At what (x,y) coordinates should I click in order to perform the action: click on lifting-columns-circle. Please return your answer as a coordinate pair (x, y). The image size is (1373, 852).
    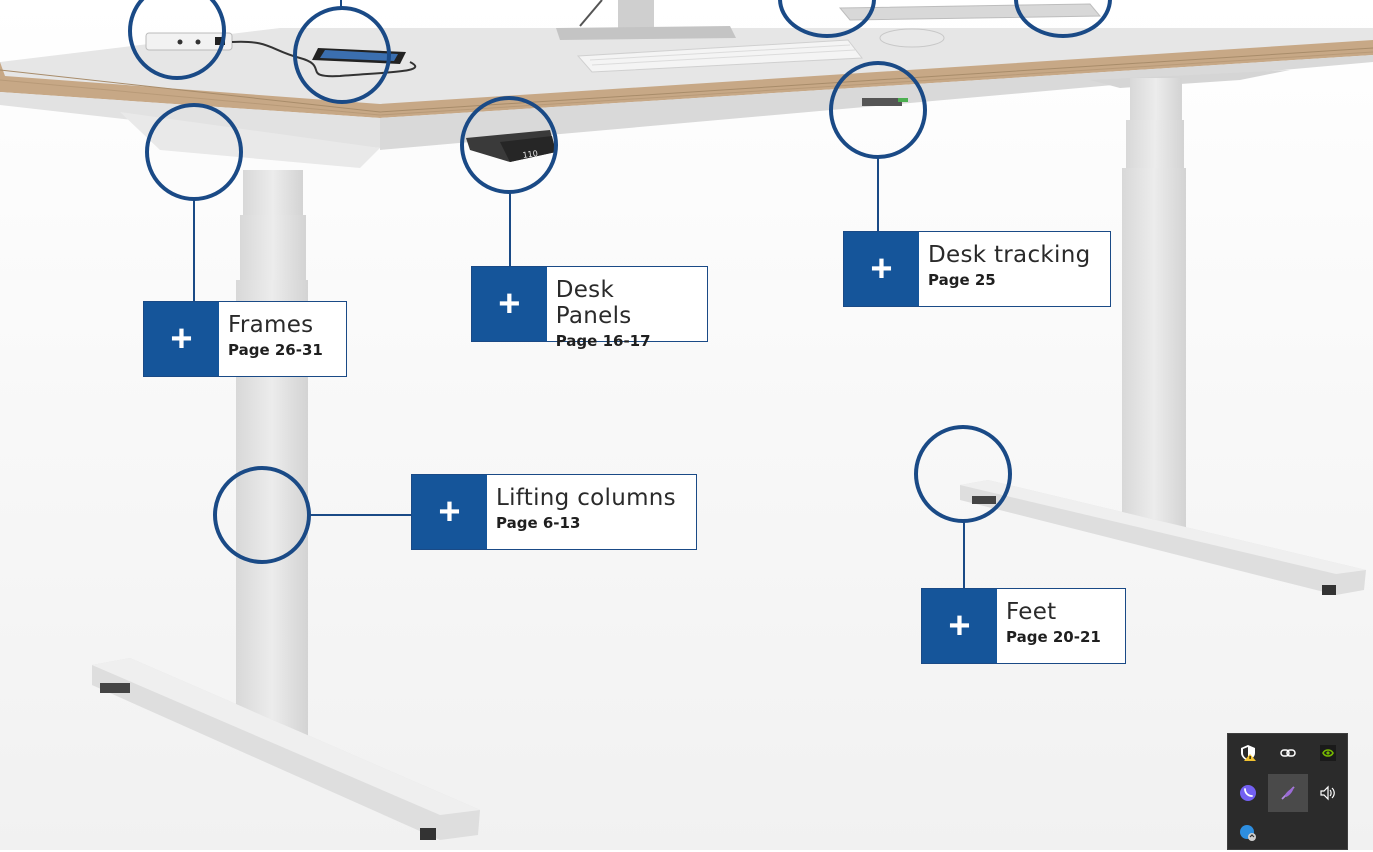
    Looking at the image, I should click on (262, 515).